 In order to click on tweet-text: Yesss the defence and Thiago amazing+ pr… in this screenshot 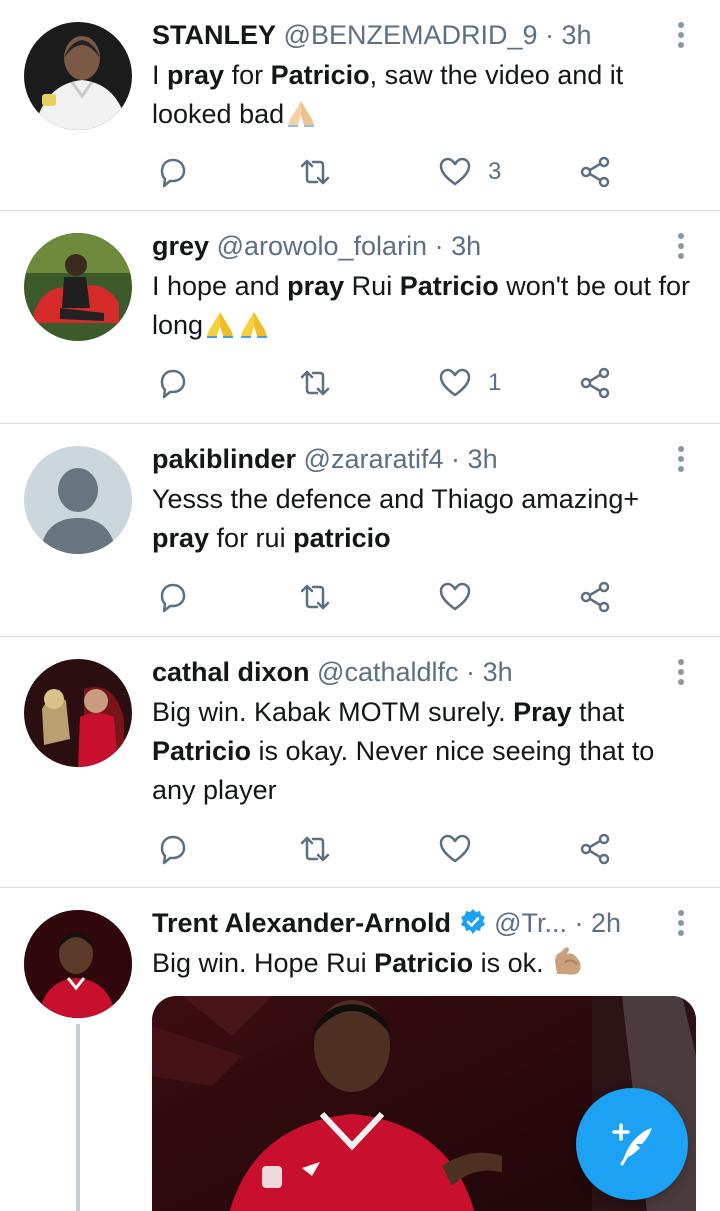, I will do `click(396, 518)`.